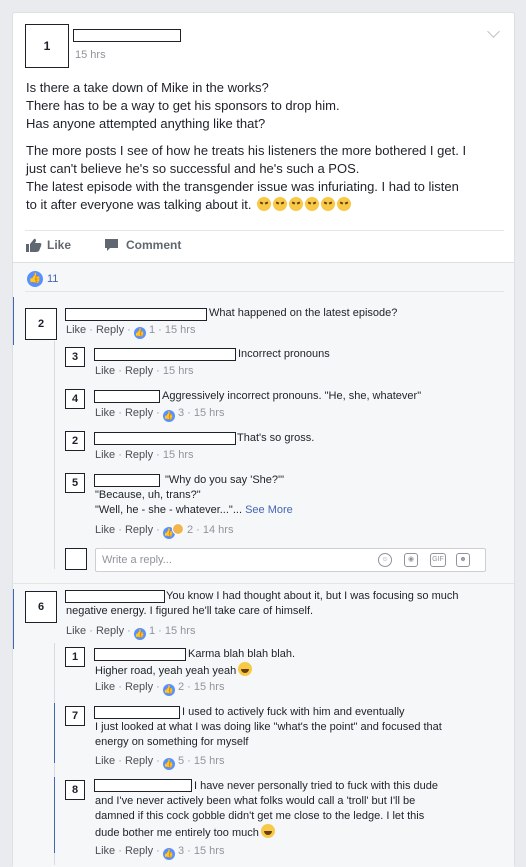 The width and height of the screenshot is (526, 867). What do you see at coordinates (177, 529) in the screenshot?
I see `angry-reaction-icon` at bounding box center [177, 529].